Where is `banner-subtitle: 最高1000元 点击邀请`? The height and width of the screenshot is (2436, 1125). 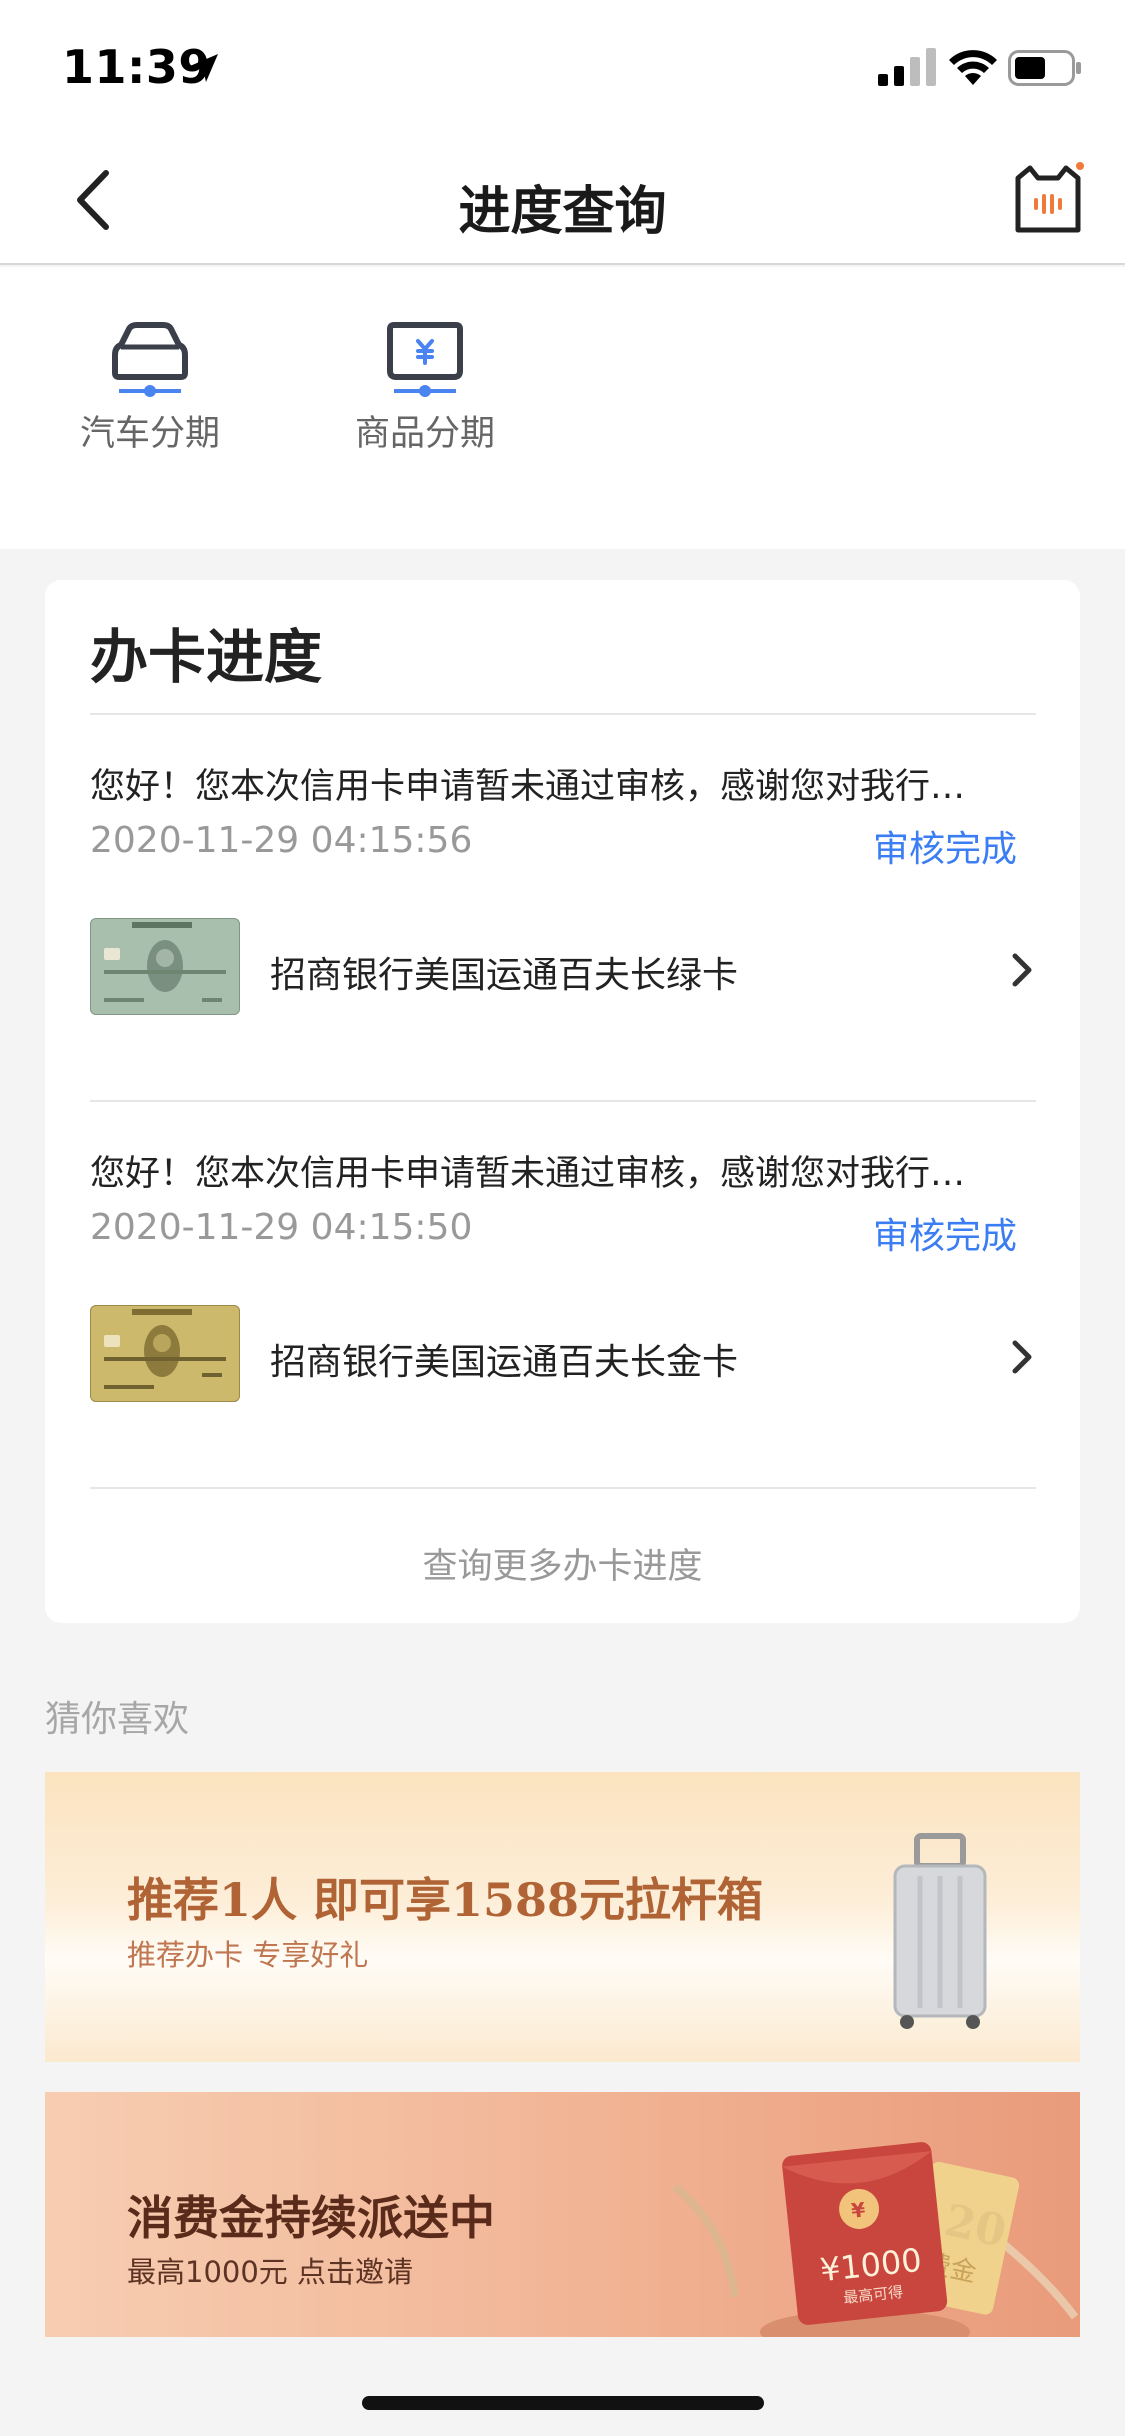
banner-subtitle: 最高1000元 点击邀请 is located at coordinates (270, 2272).